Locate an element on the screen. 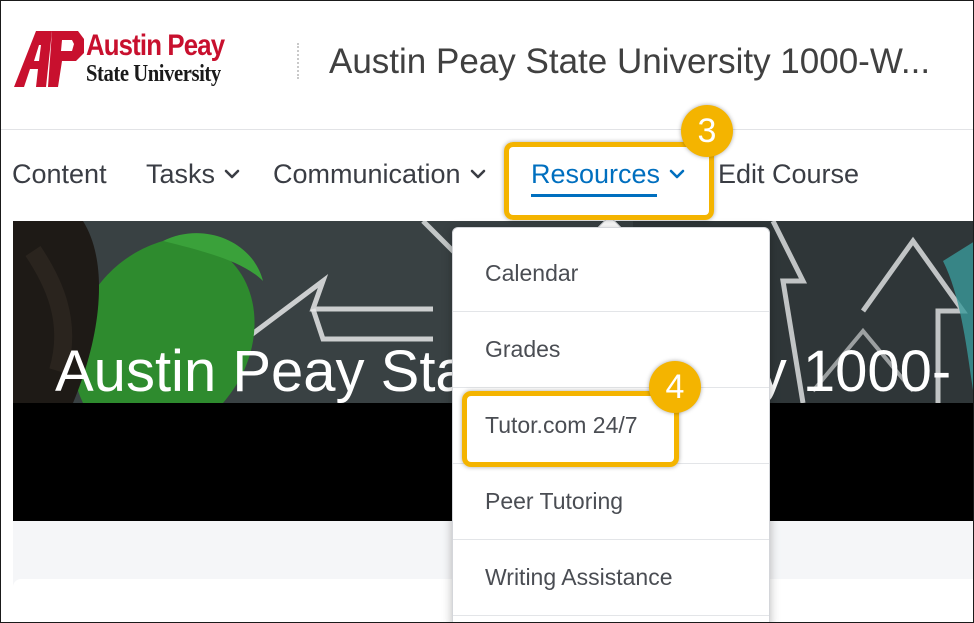  nav-item-label: Communication is located at coordinates (367, 174).